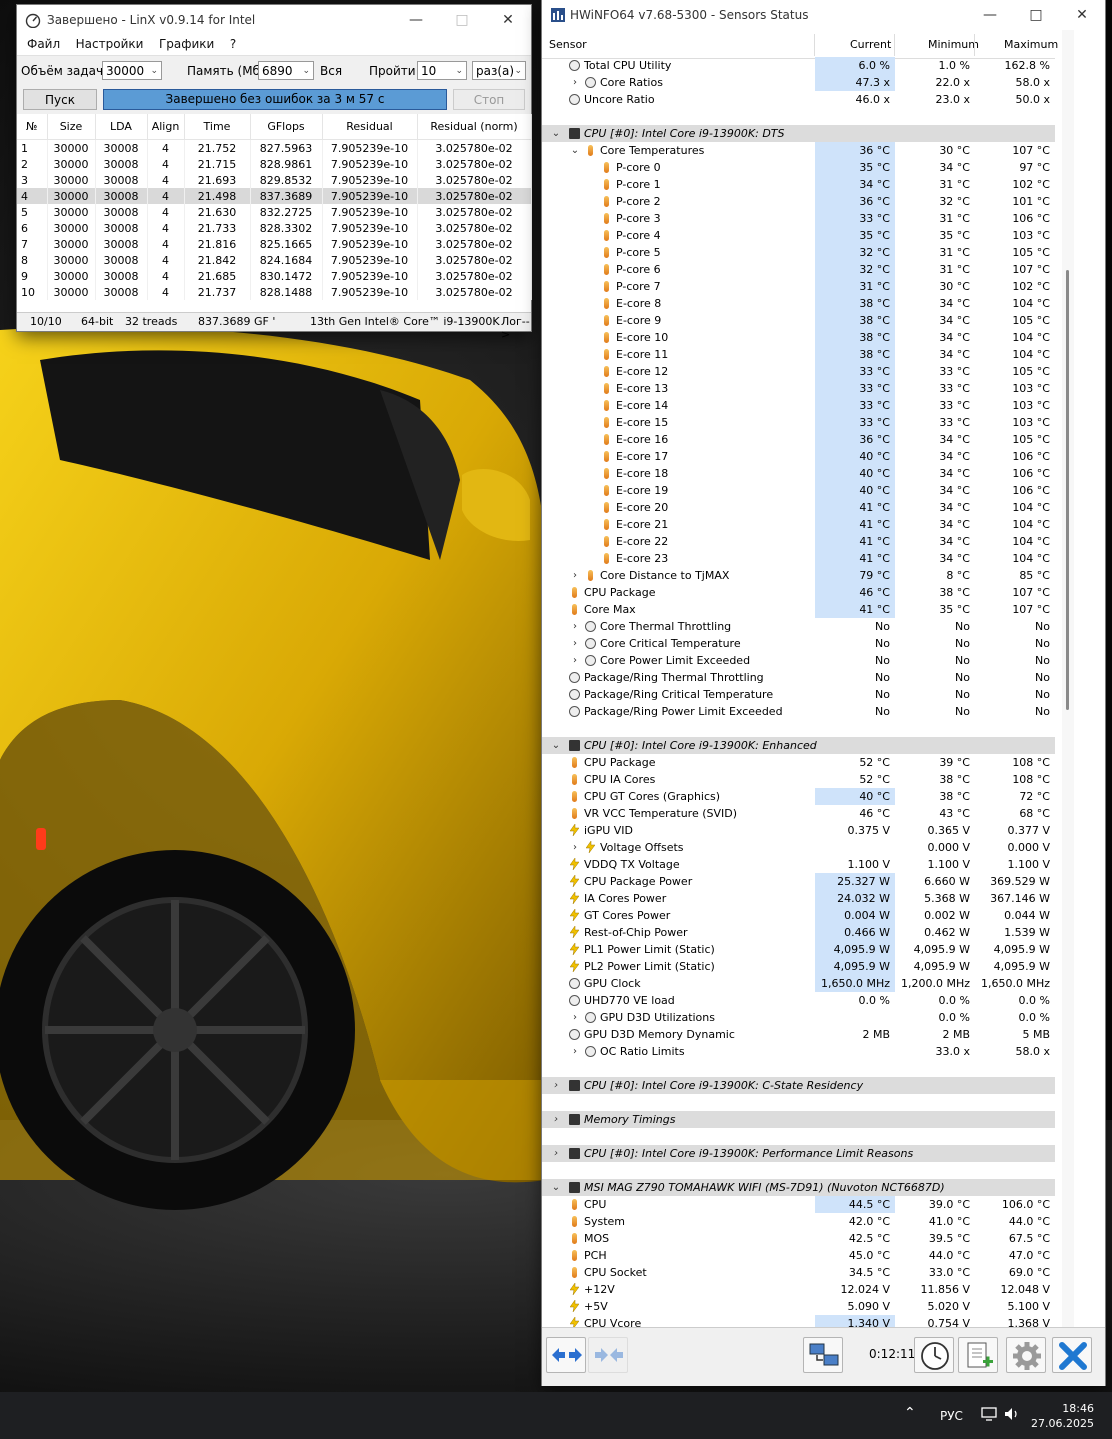  I want to click on sensor-row: E-core 17 40 °C 34 °C 106 °C, so click(798, 456).